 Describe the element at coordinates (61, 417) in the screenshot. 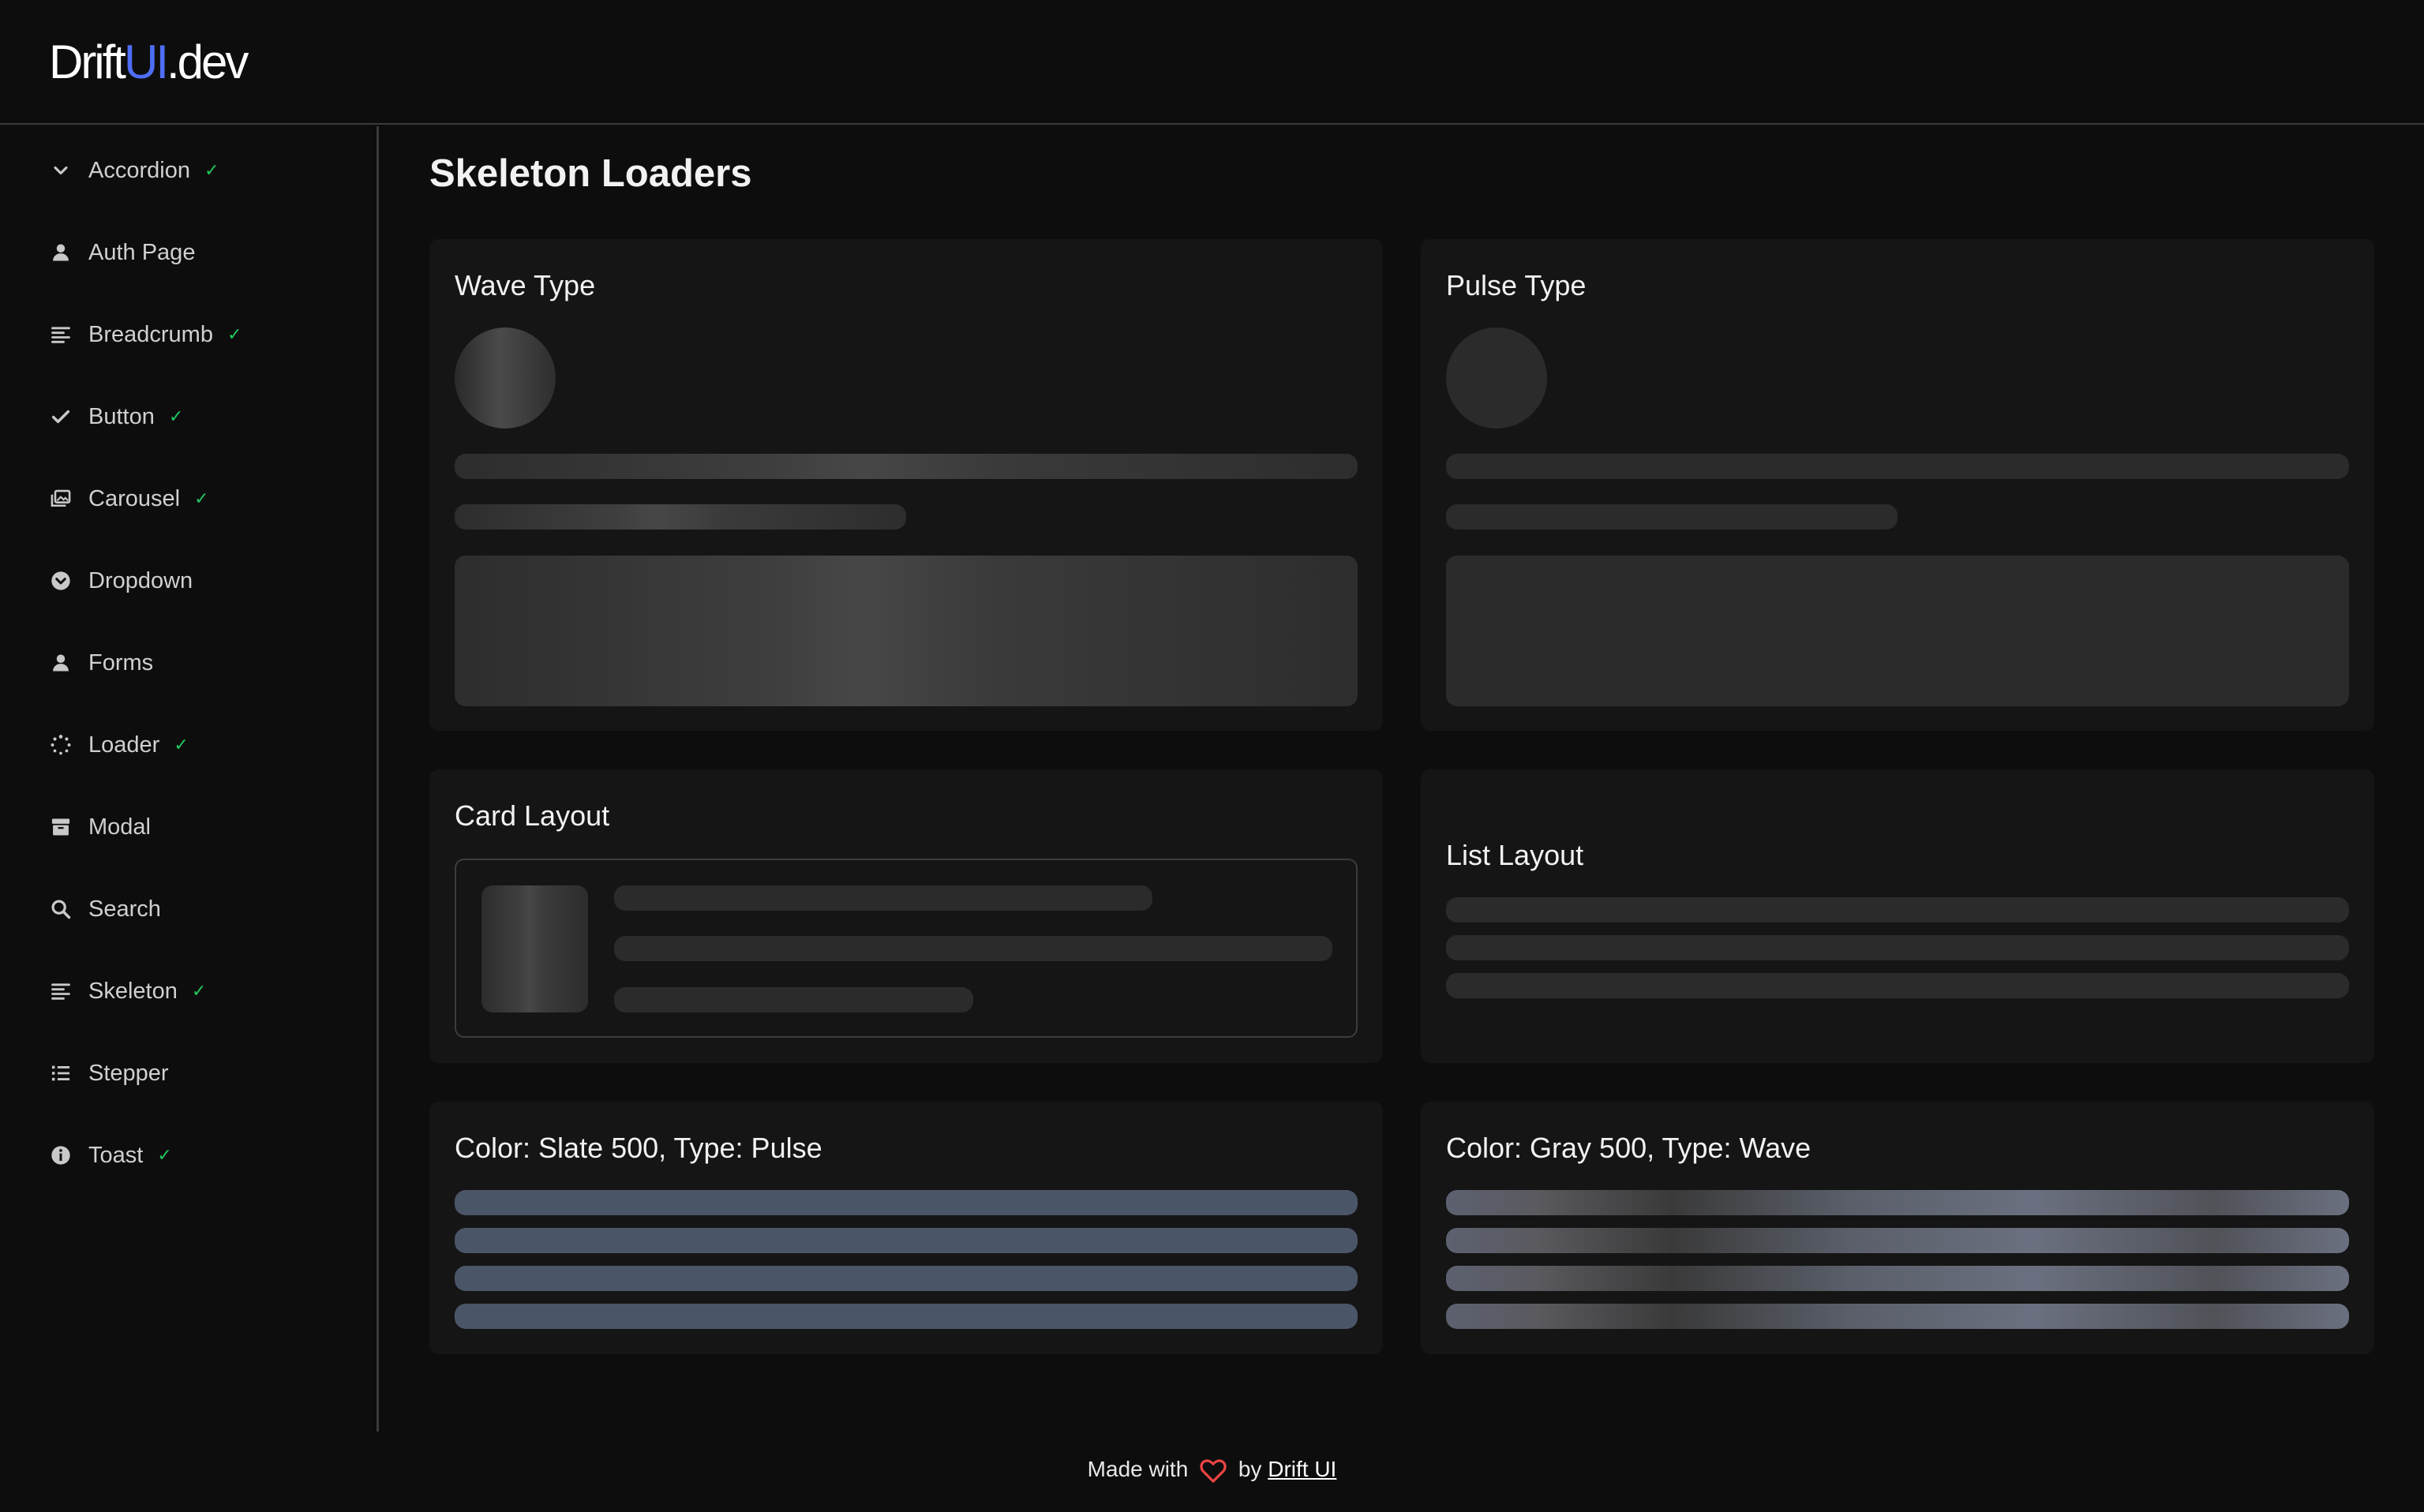

I see `check-icon` at that location.